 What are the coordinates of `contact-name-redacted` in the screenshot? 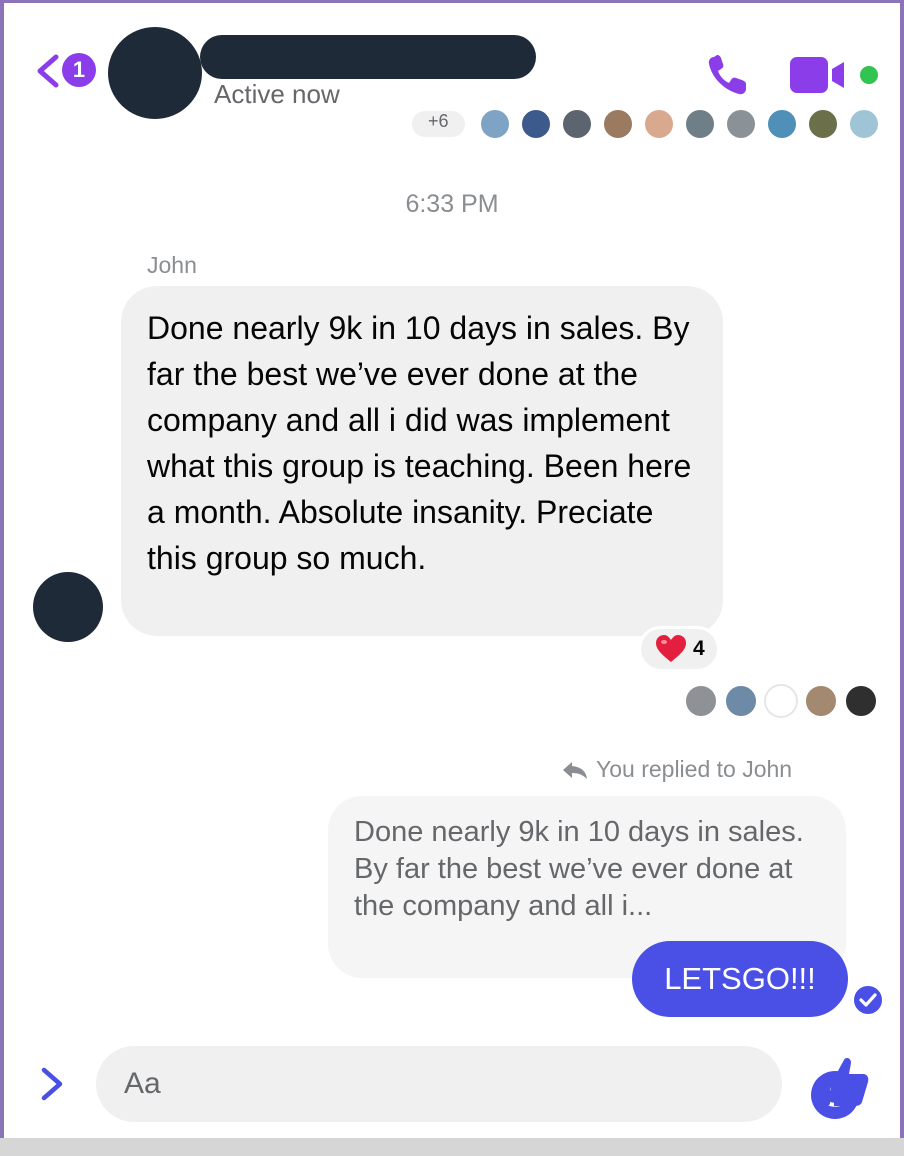 It's located at (368, 57).